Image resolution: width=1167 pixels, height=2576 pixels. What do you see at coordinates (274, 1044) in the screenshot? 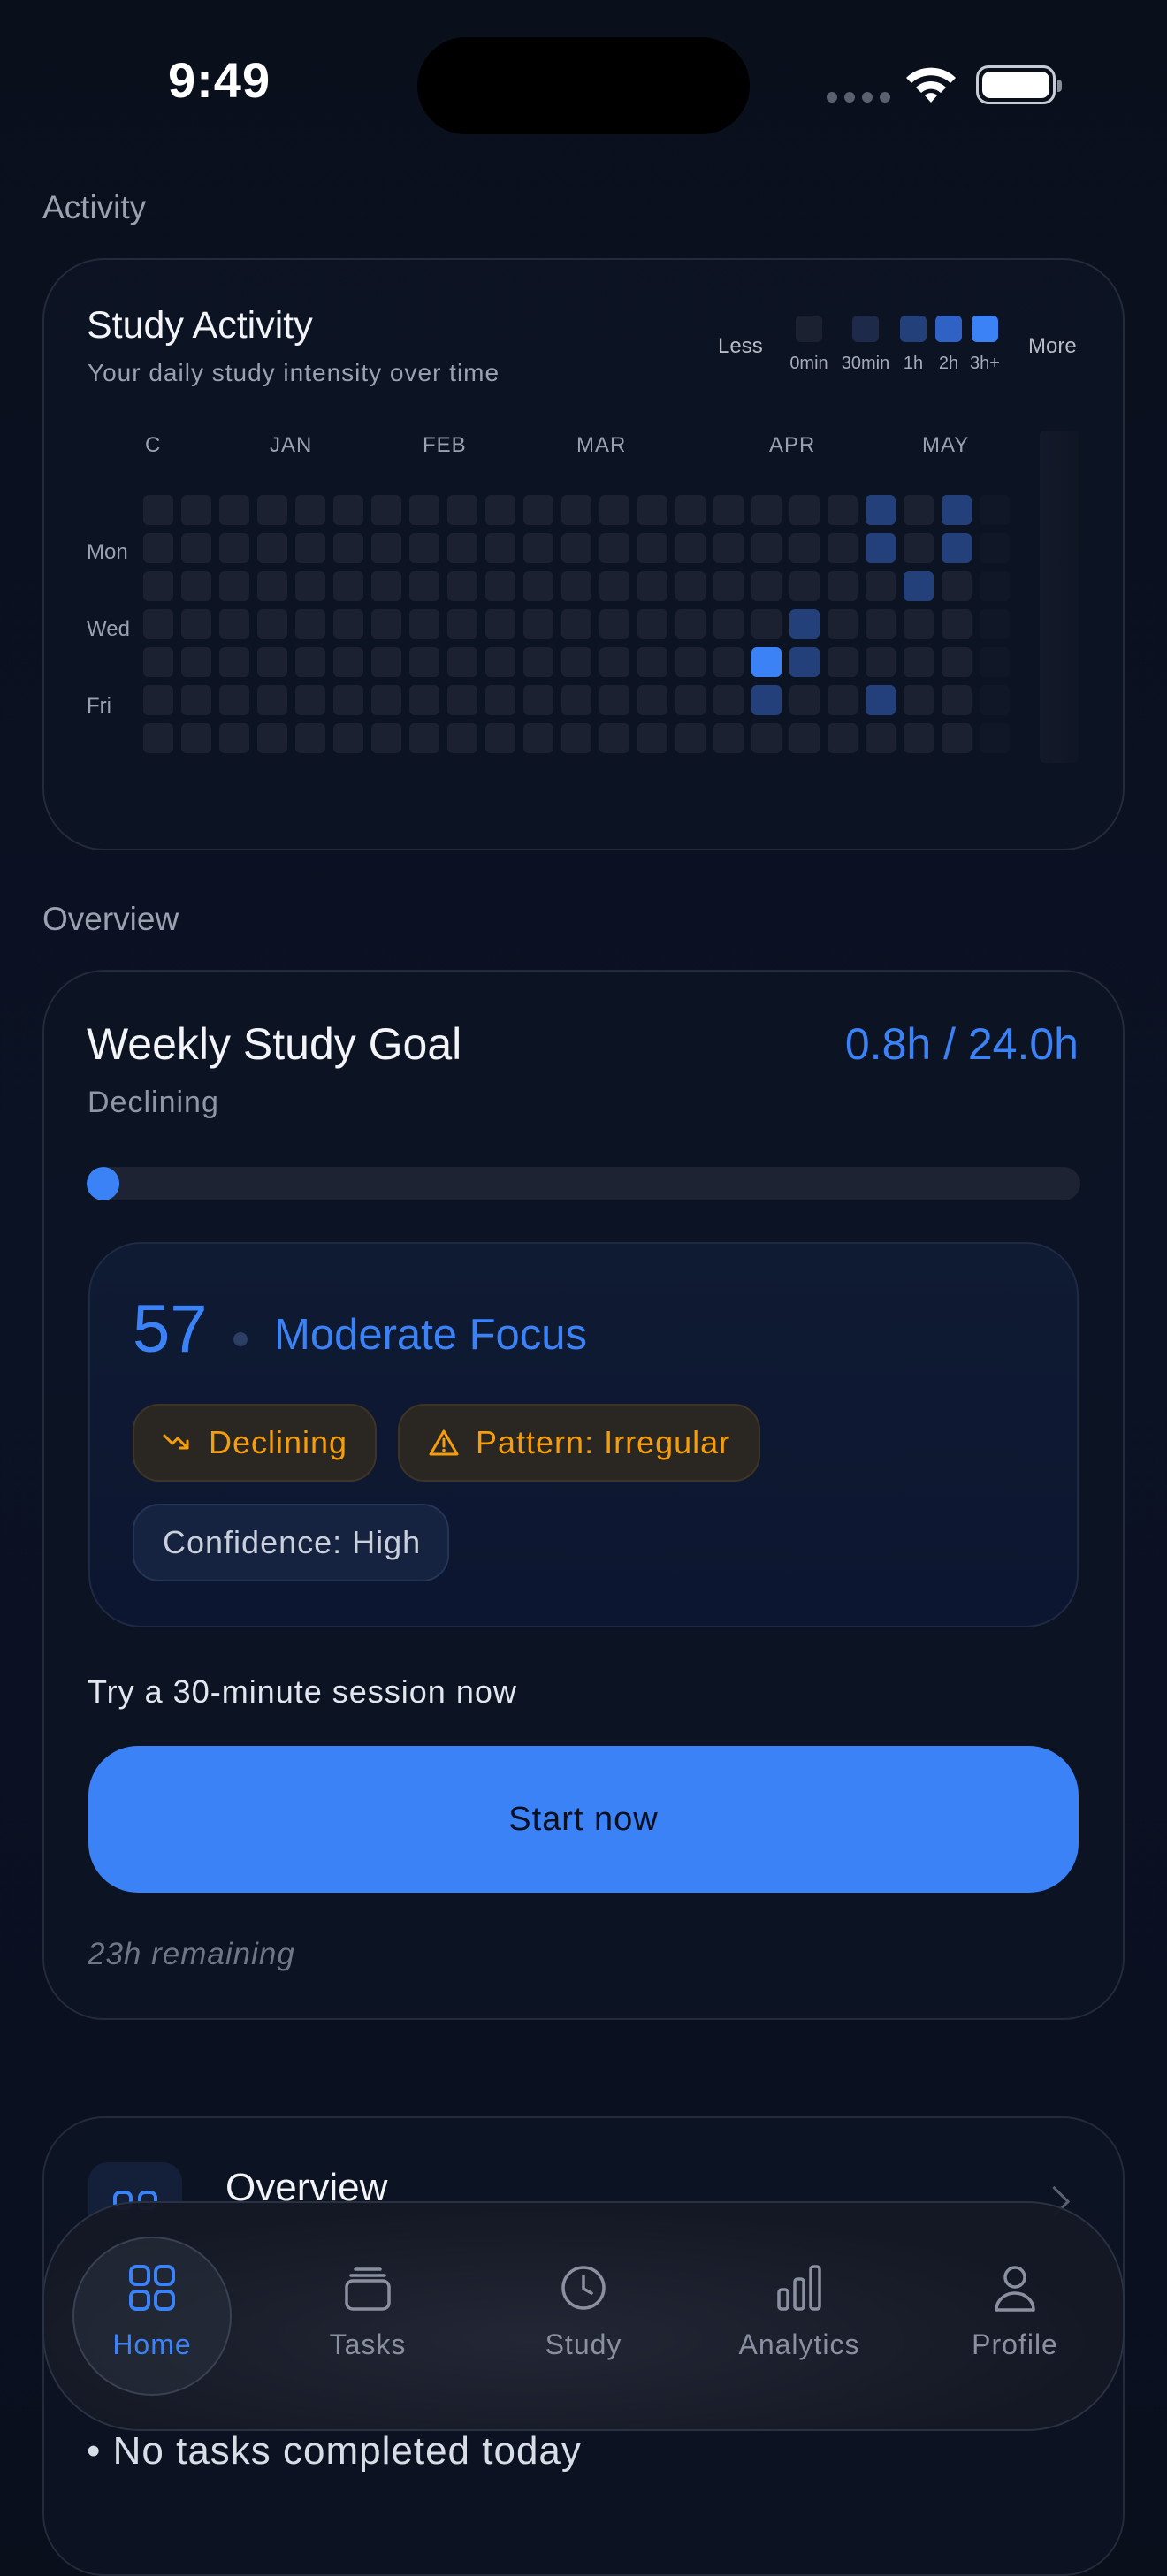
I see `weekly-goal-title: Weekly Study Goal` at bounding box center [274, 1044].